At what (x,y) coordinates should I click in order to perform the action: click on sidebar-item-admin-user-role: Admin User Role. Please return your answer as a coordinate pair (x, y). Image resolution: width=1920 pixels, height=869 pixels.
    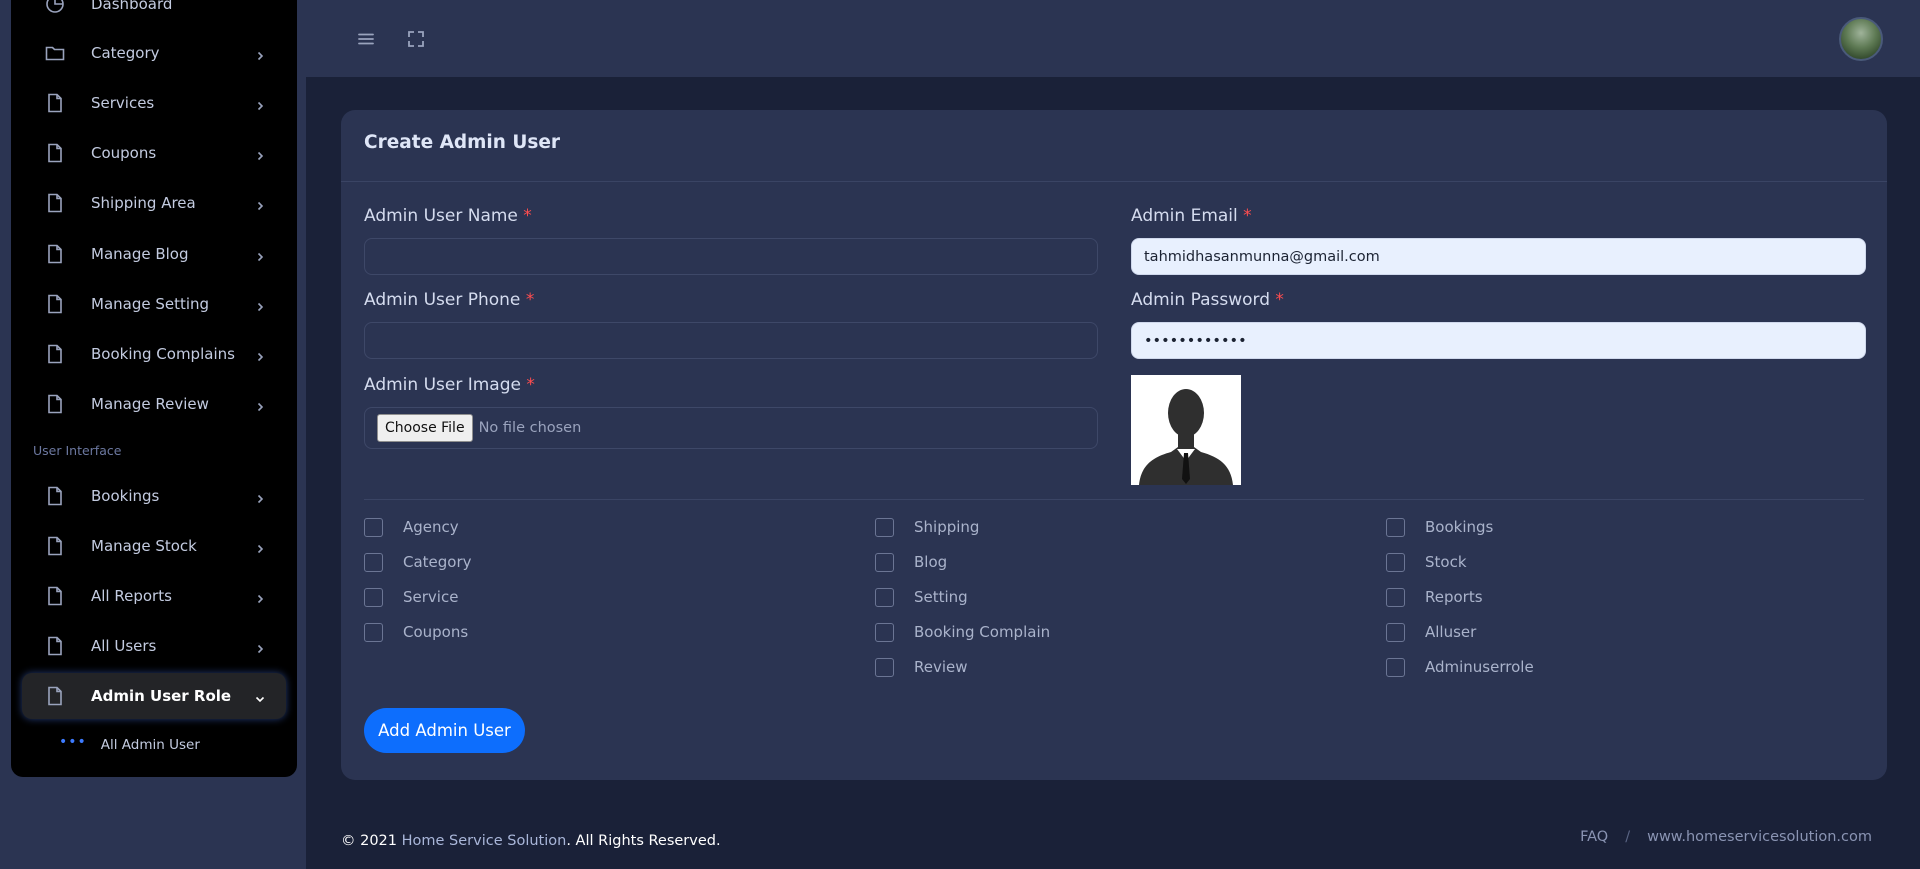
    Looking at the image, I should click on (154, 696).